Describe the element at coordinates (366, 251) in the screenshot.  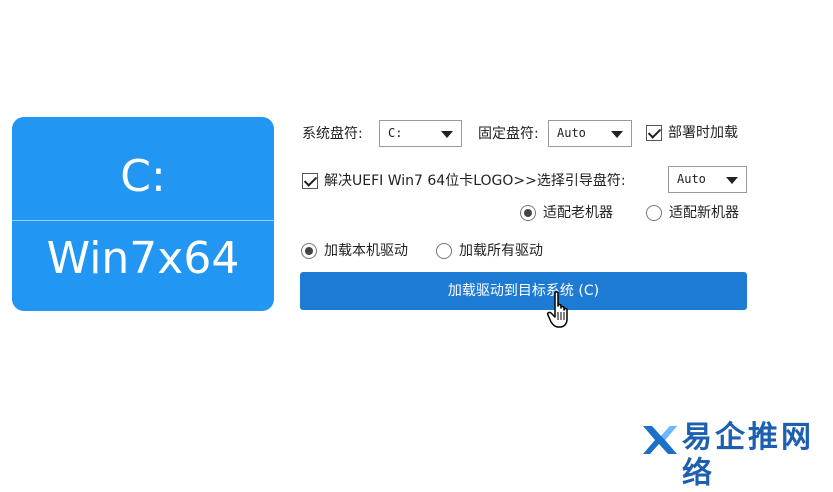
I see `load-local-label: 加载本机驱动` at that location.